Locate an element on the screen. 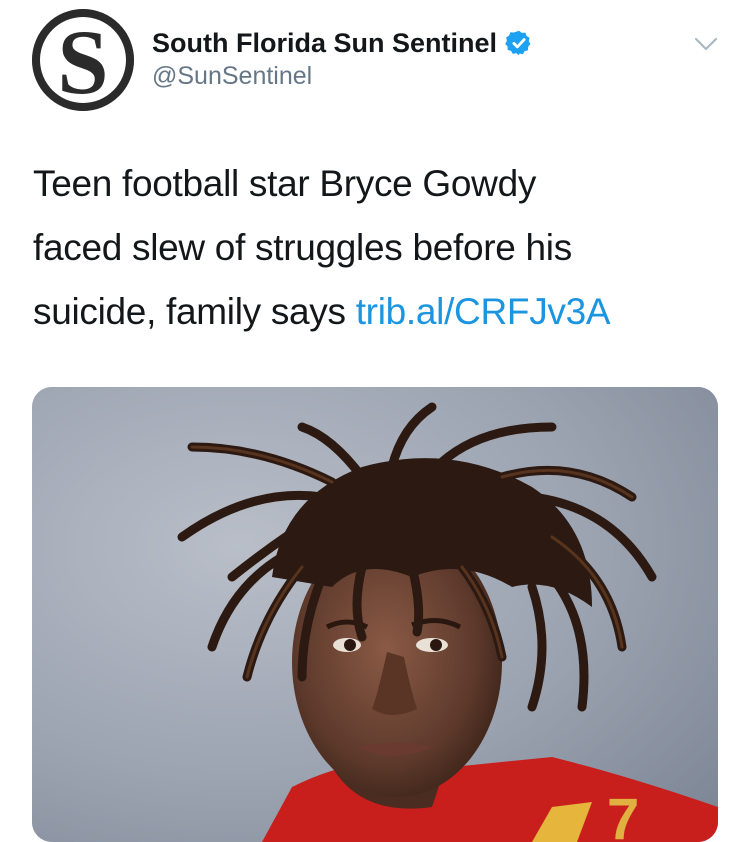  verified-badge-icon is located at coordinates (518, 43).